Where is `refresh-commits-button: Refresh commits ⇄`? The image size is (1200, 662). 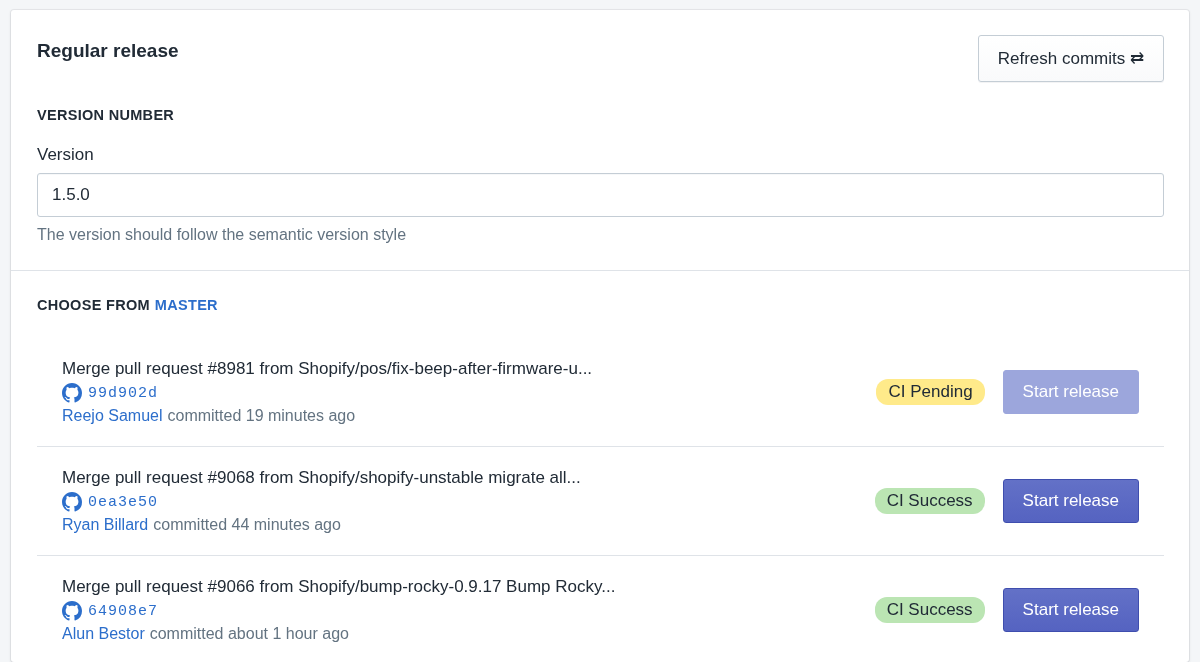 refresh-commits-button: Refresh commits ⇄ is located at coordinates (1070, 58).